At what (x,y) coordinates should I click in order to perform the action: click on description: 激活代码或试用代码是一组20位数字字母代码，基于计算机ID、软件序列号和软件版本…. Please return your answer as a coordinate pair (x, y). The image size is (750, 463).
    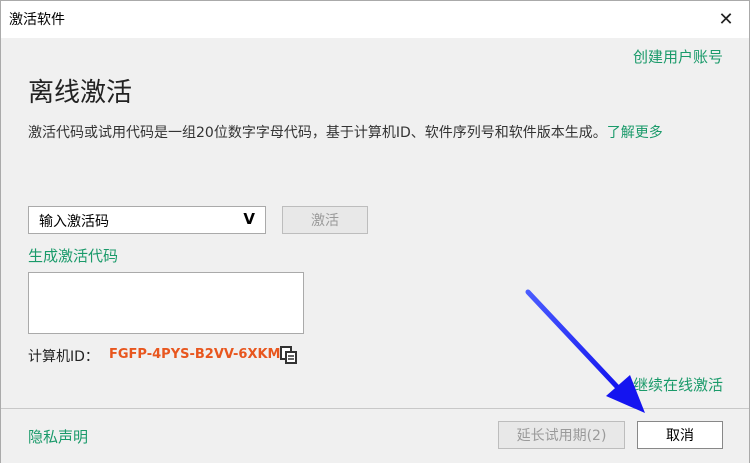
    Looking at the image, I should click on (378, 133).